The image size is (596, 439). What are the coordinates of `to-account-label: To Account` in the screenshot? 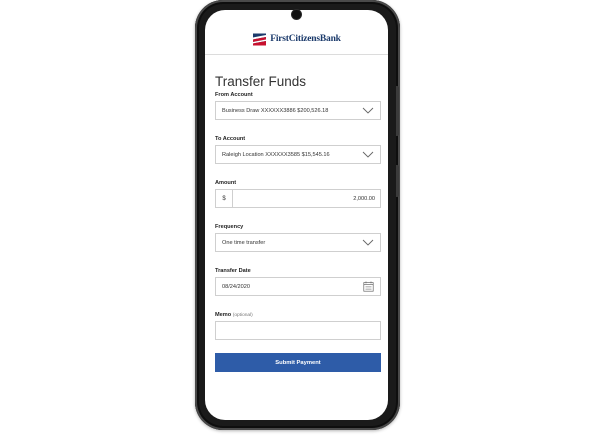 It's located at (230, 139).